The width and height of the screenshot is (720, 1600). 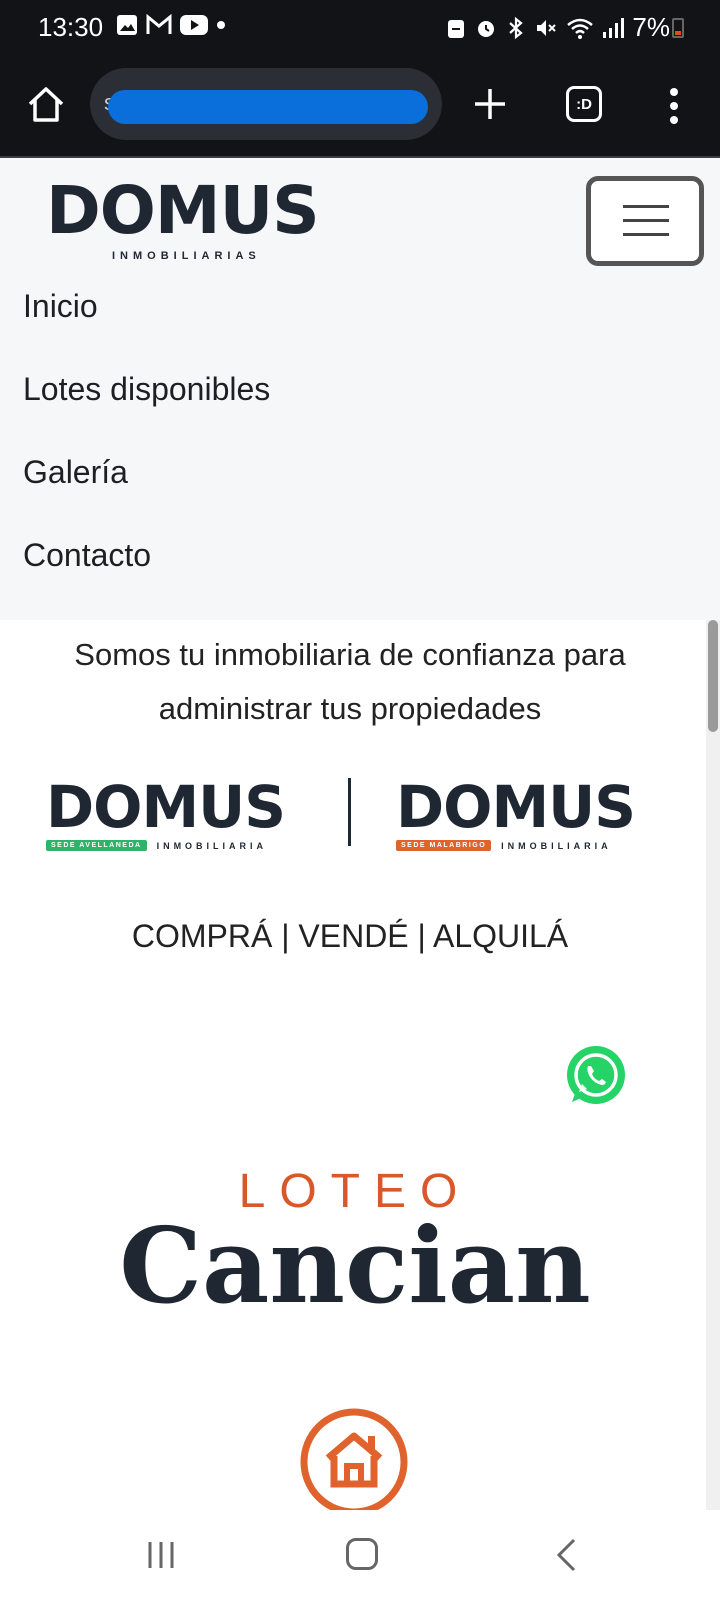 I want to click on nav-item-inicio: Inicio, so click(x=146, y=327).